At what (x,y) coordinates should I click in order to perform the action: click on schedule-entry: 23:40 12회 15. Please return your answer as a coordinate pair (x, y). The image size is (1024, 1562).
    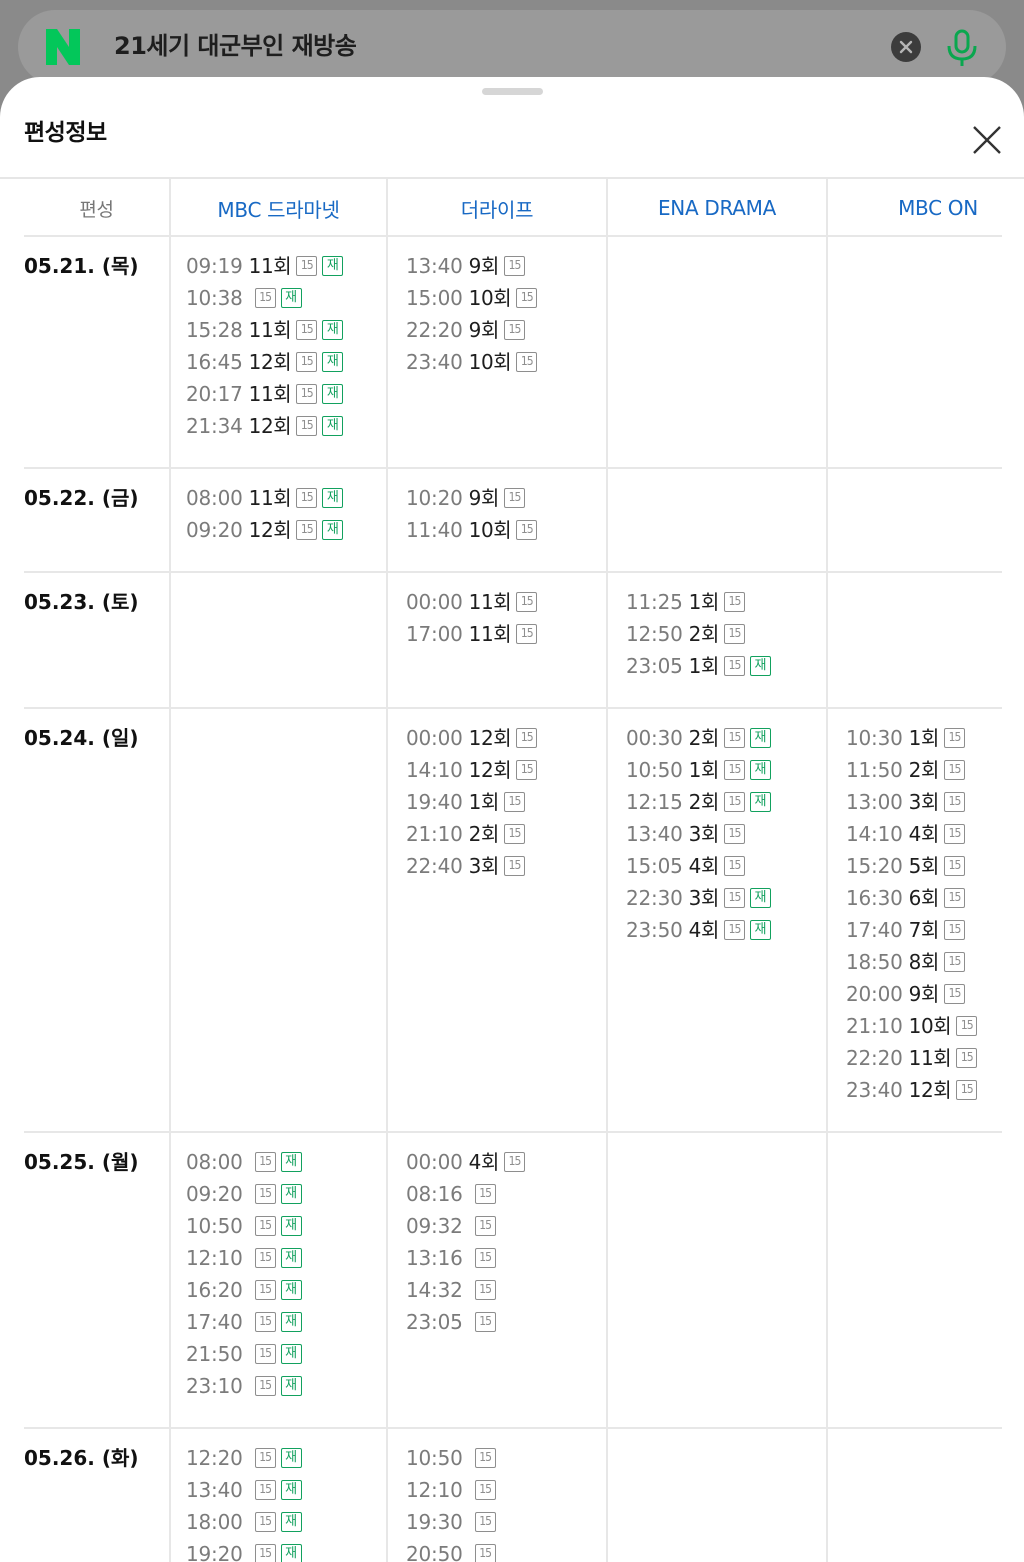
    Looking at the image, I should click on (912, 1093).